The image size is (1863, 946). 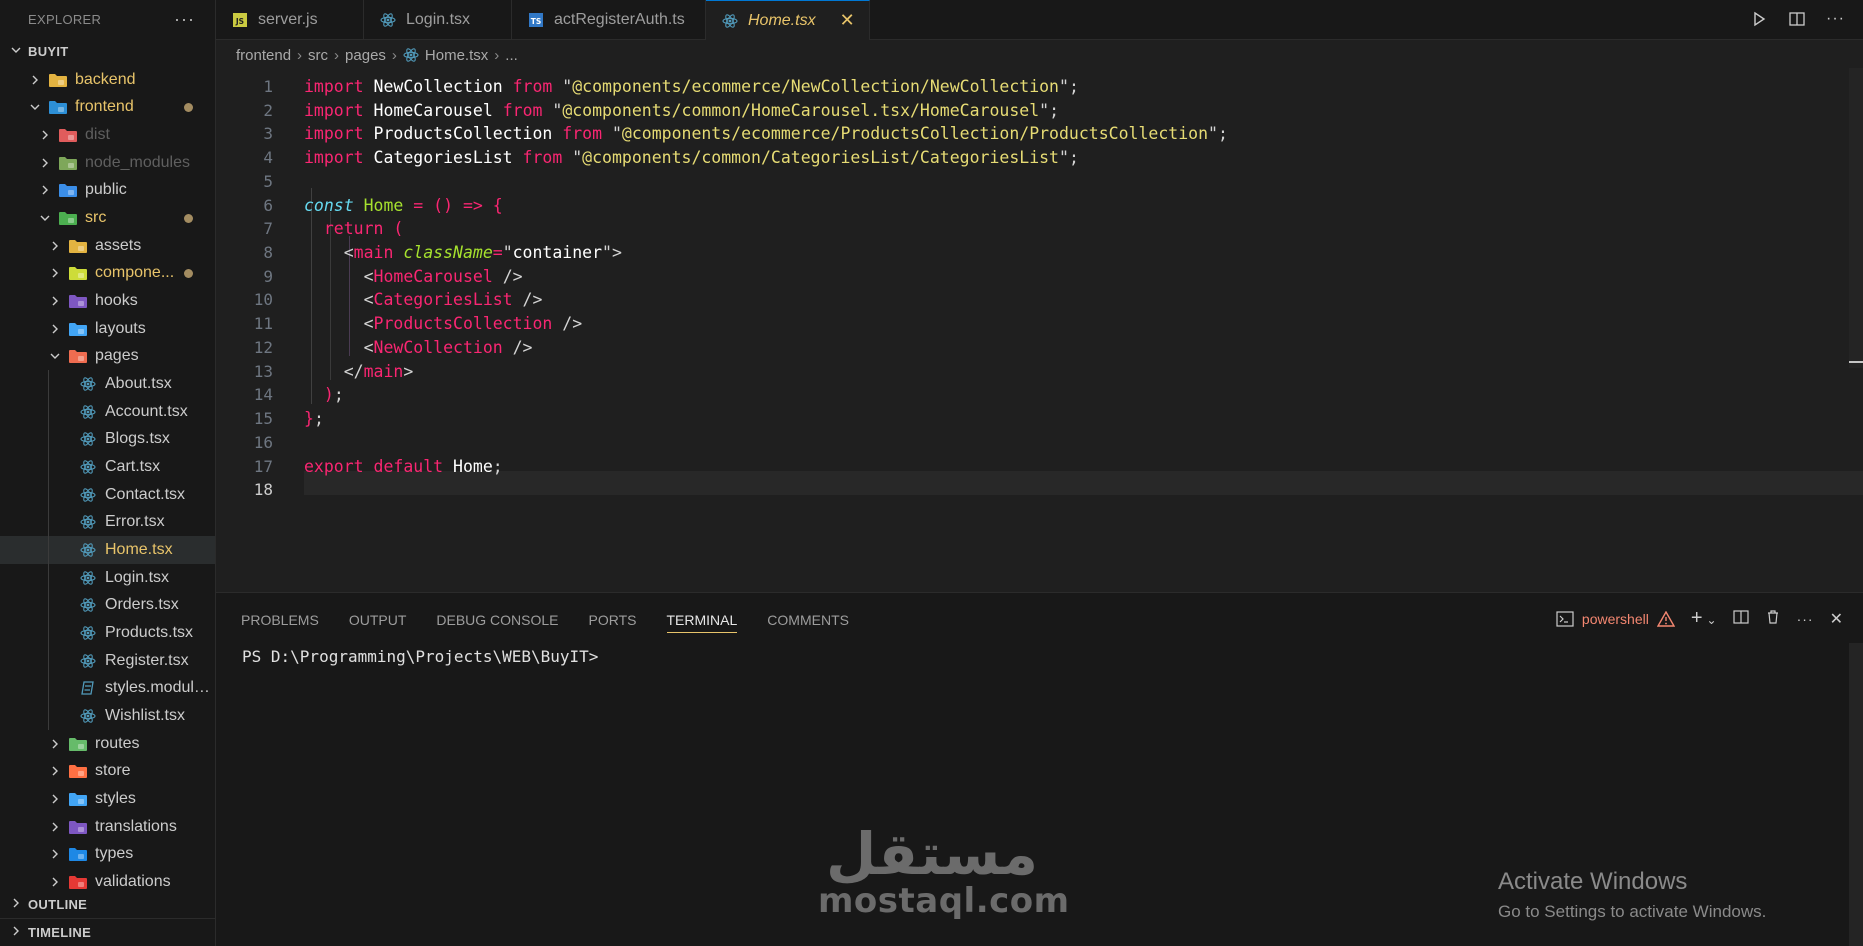 I want to click on chevron-down-icon, so click(x=14, y=51).